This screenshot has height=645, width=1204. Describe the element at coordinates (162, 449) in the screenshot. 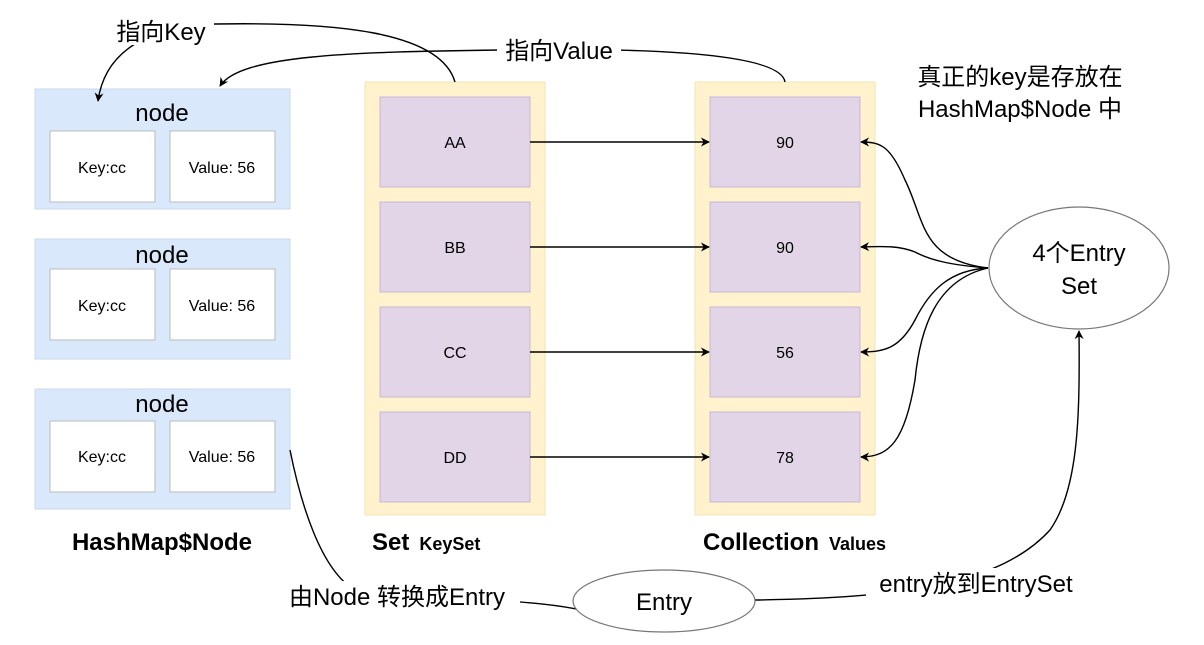

I see `node-group-3: node Key:cc Value: 56` at that location.